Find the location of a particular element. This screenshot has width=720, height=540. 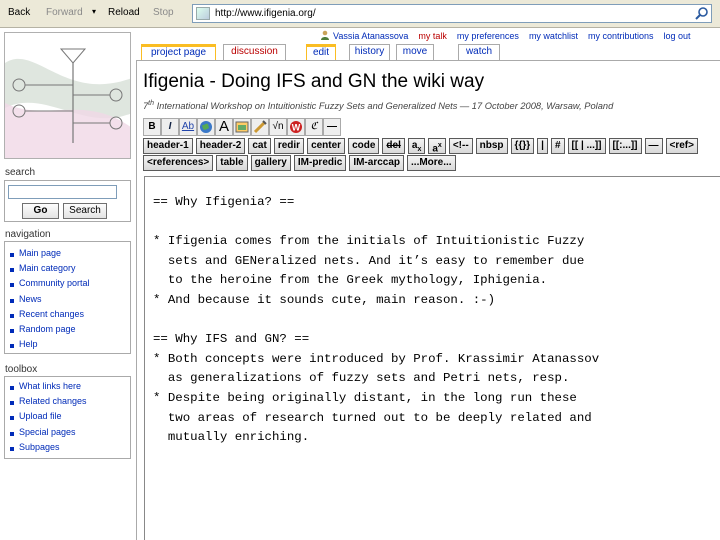

toolbox-item-special-pages: Special pages is located at coordinates (67, 434).